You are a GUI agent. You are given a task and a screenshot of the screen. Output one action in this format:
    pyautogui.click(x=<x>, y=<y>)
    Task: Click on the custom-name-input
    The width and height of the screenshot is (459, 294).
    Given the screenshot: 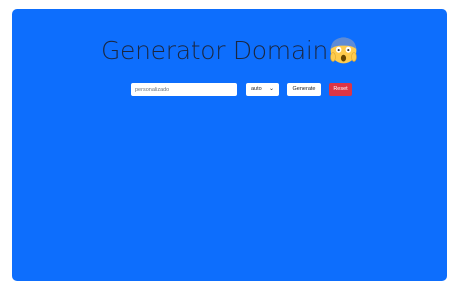 What is the action you would take?
    pyautogui.click(x=184, y=89)
    